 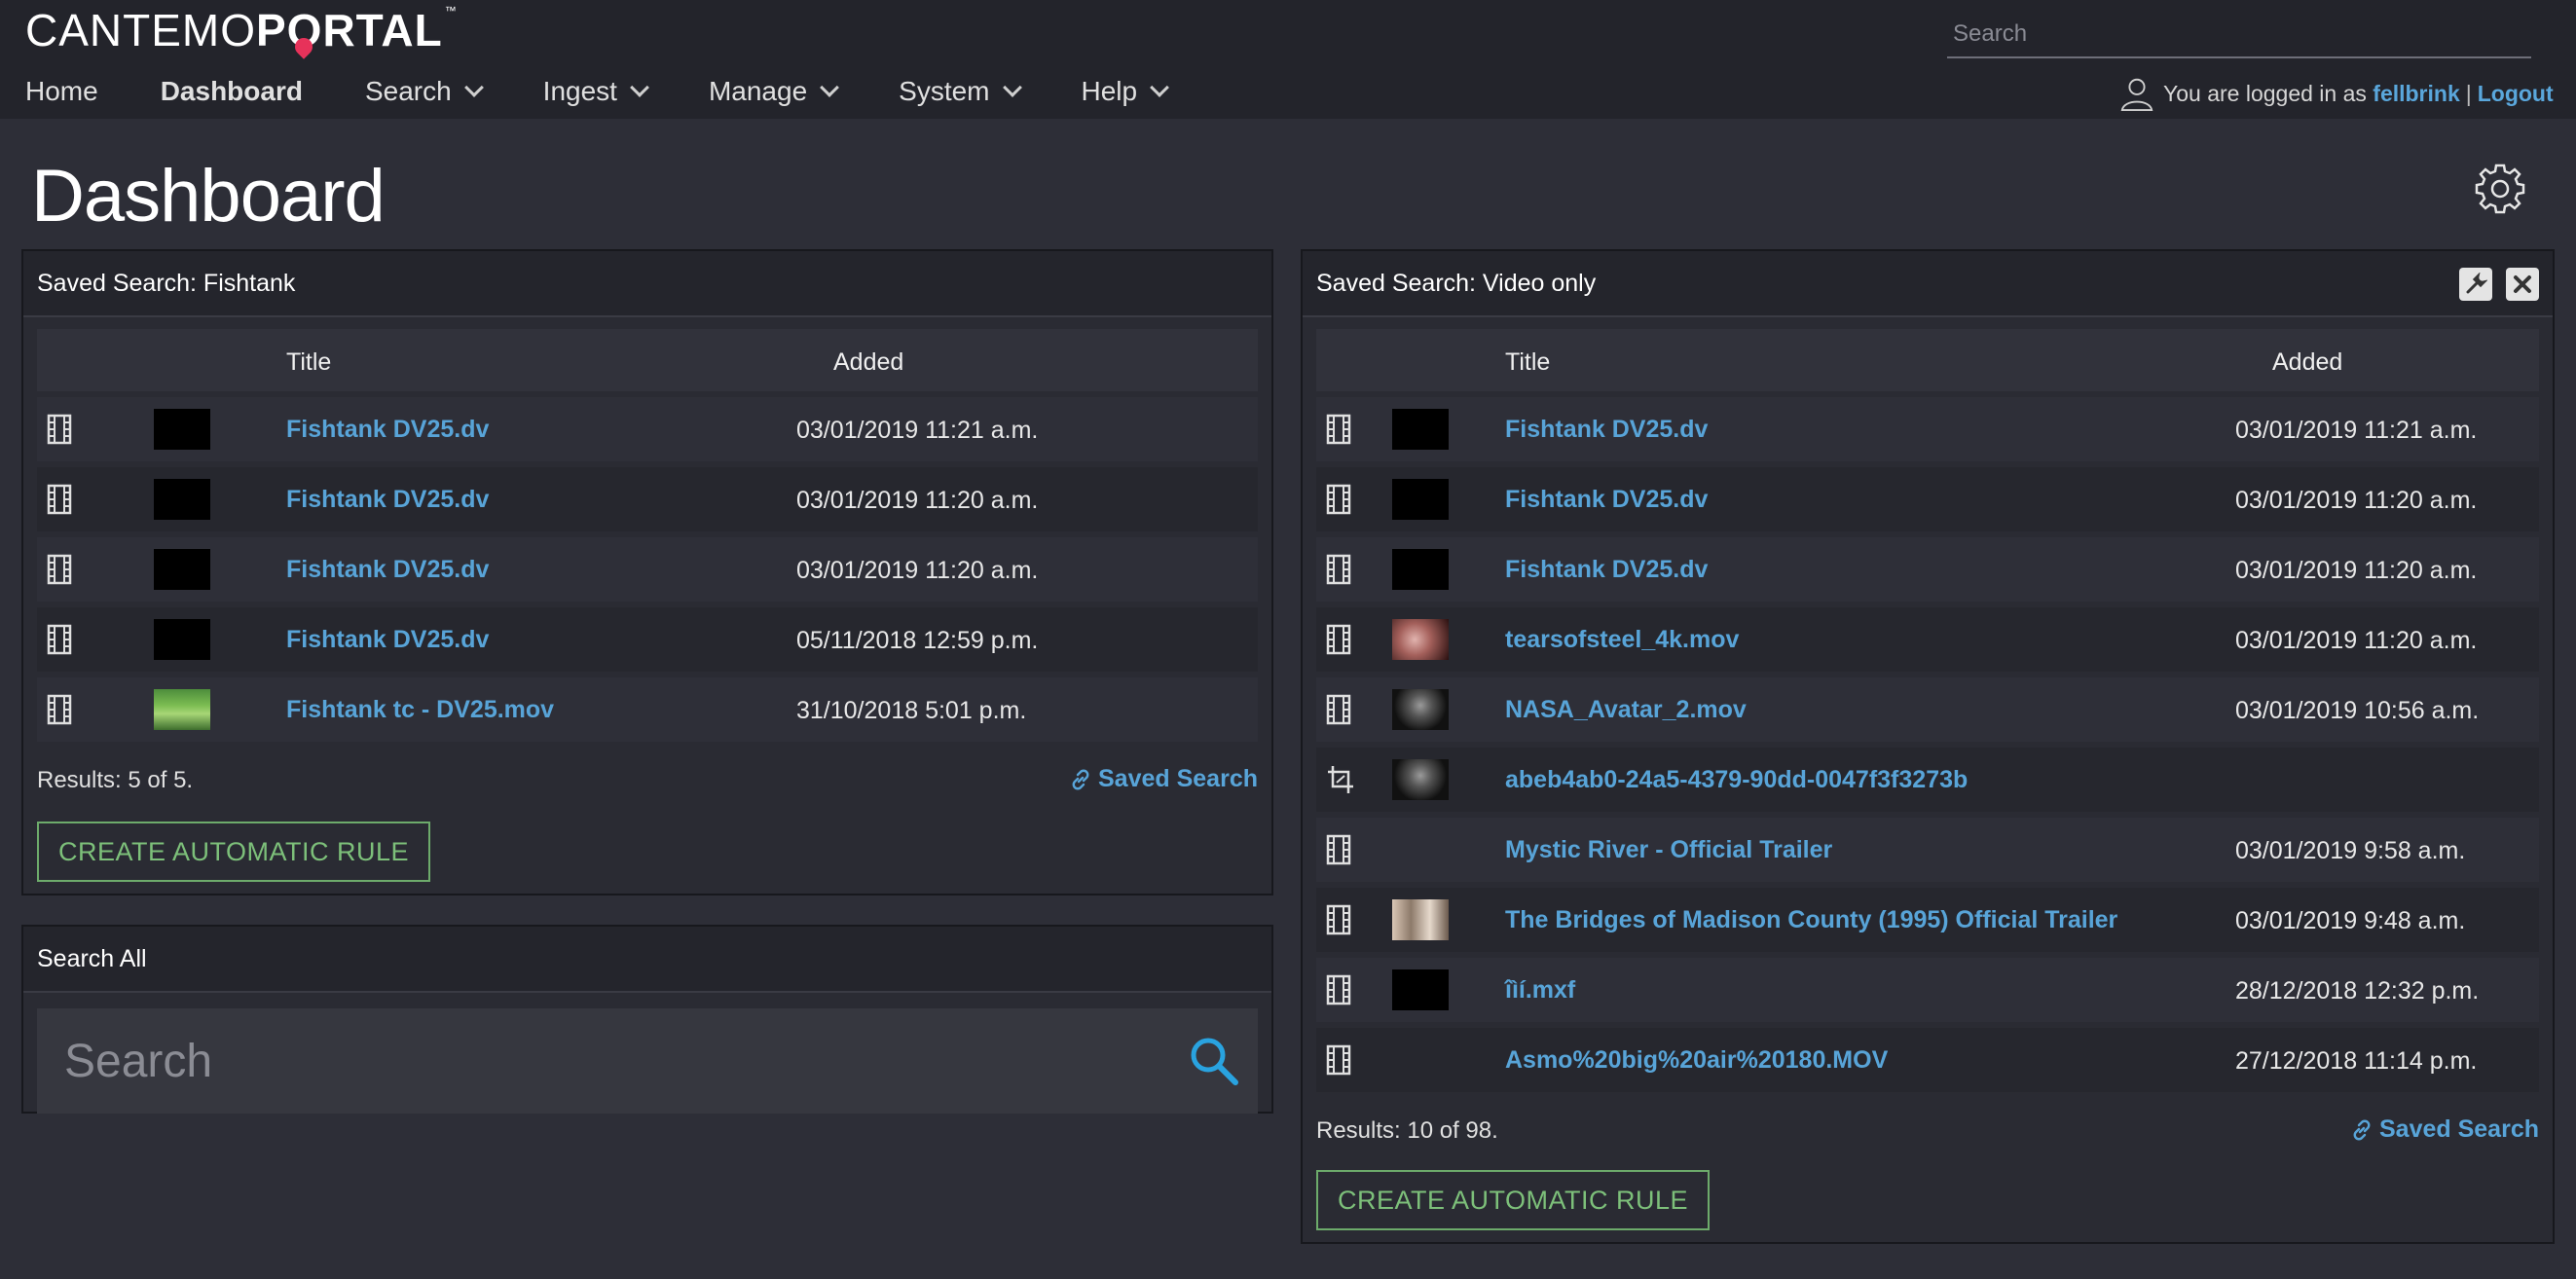 What do you see at coordinates (1540, 990) in the screenshot?
I see `asset-title-link: îìí.mxf` at bounding box center [1540, 990].